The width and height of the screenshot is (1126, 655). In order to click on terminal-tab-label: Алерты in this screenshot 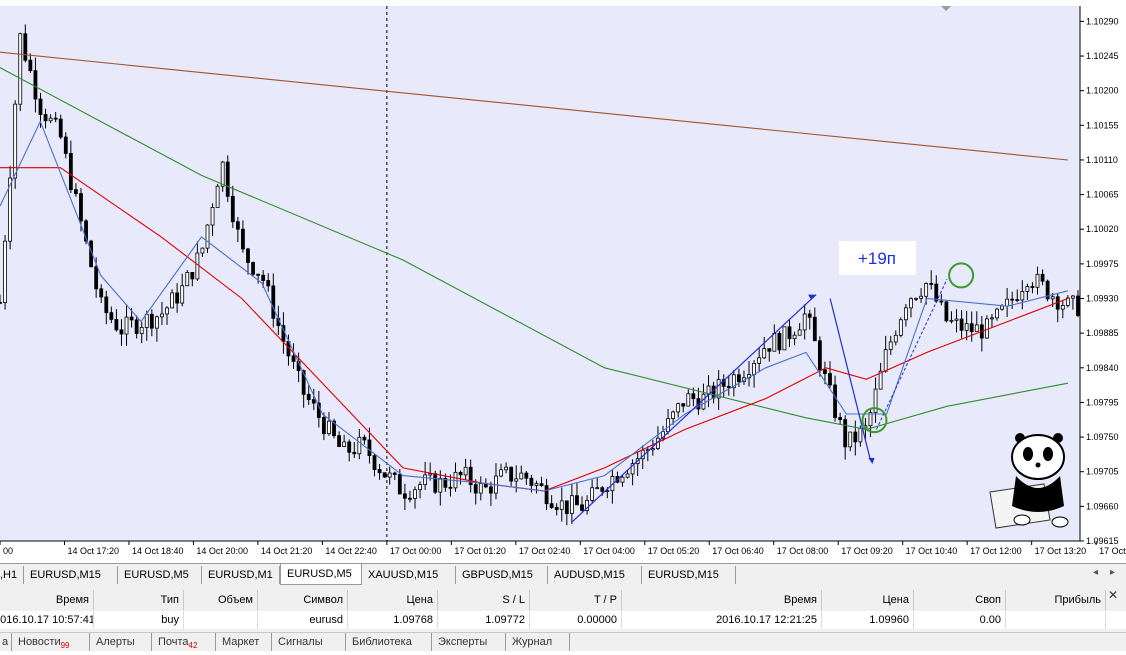, I will do `click(115, 642)`.